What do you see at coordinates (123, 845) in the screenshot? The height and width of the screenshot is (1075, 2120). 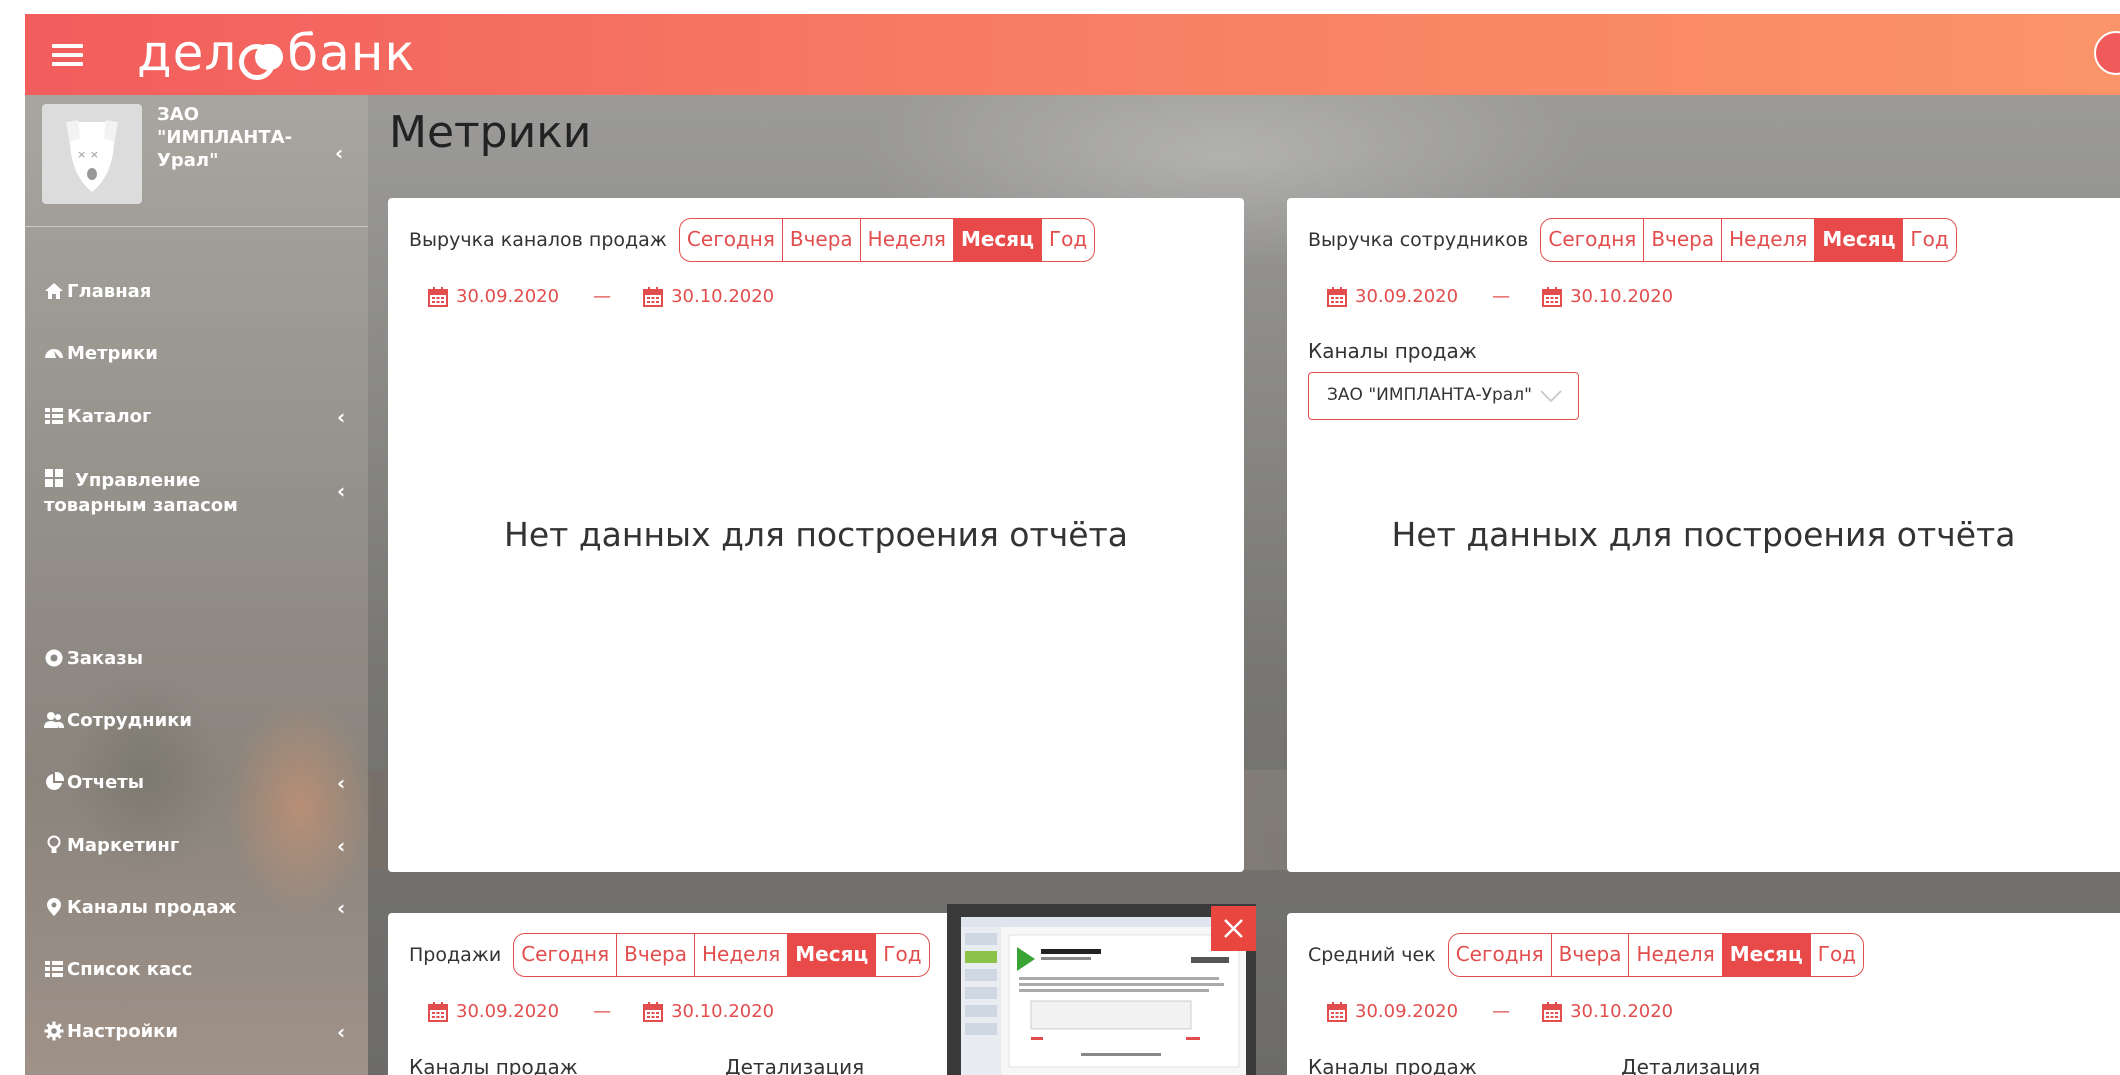 I see `sidebar-item-label: Маркетинг` at bounding box center [123, 845].